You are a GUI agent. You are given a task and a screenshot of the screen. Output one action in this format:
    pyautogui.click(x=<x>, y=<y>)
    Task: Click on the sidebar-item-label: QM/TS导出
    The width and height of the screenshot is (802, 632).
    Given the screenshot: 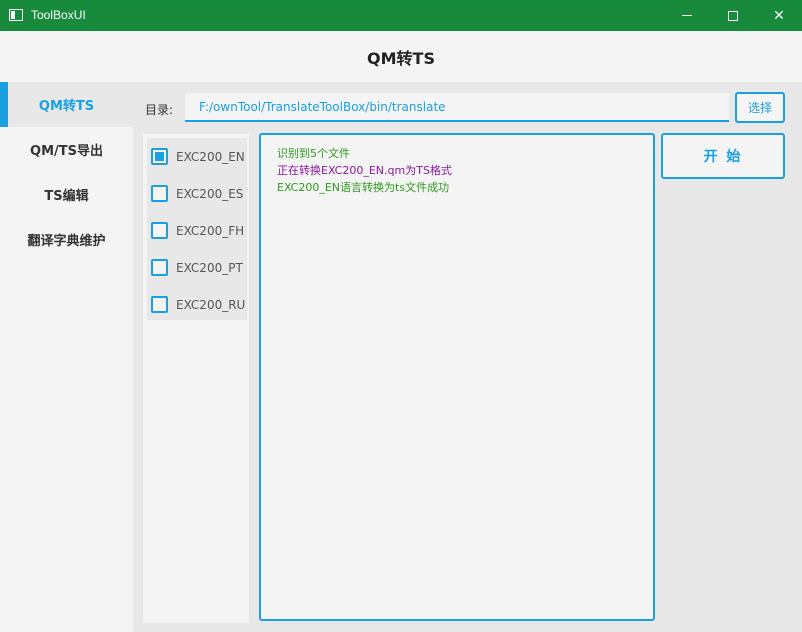 What is the action you would take?
    pyautogui.click(x=66, y=151)
    